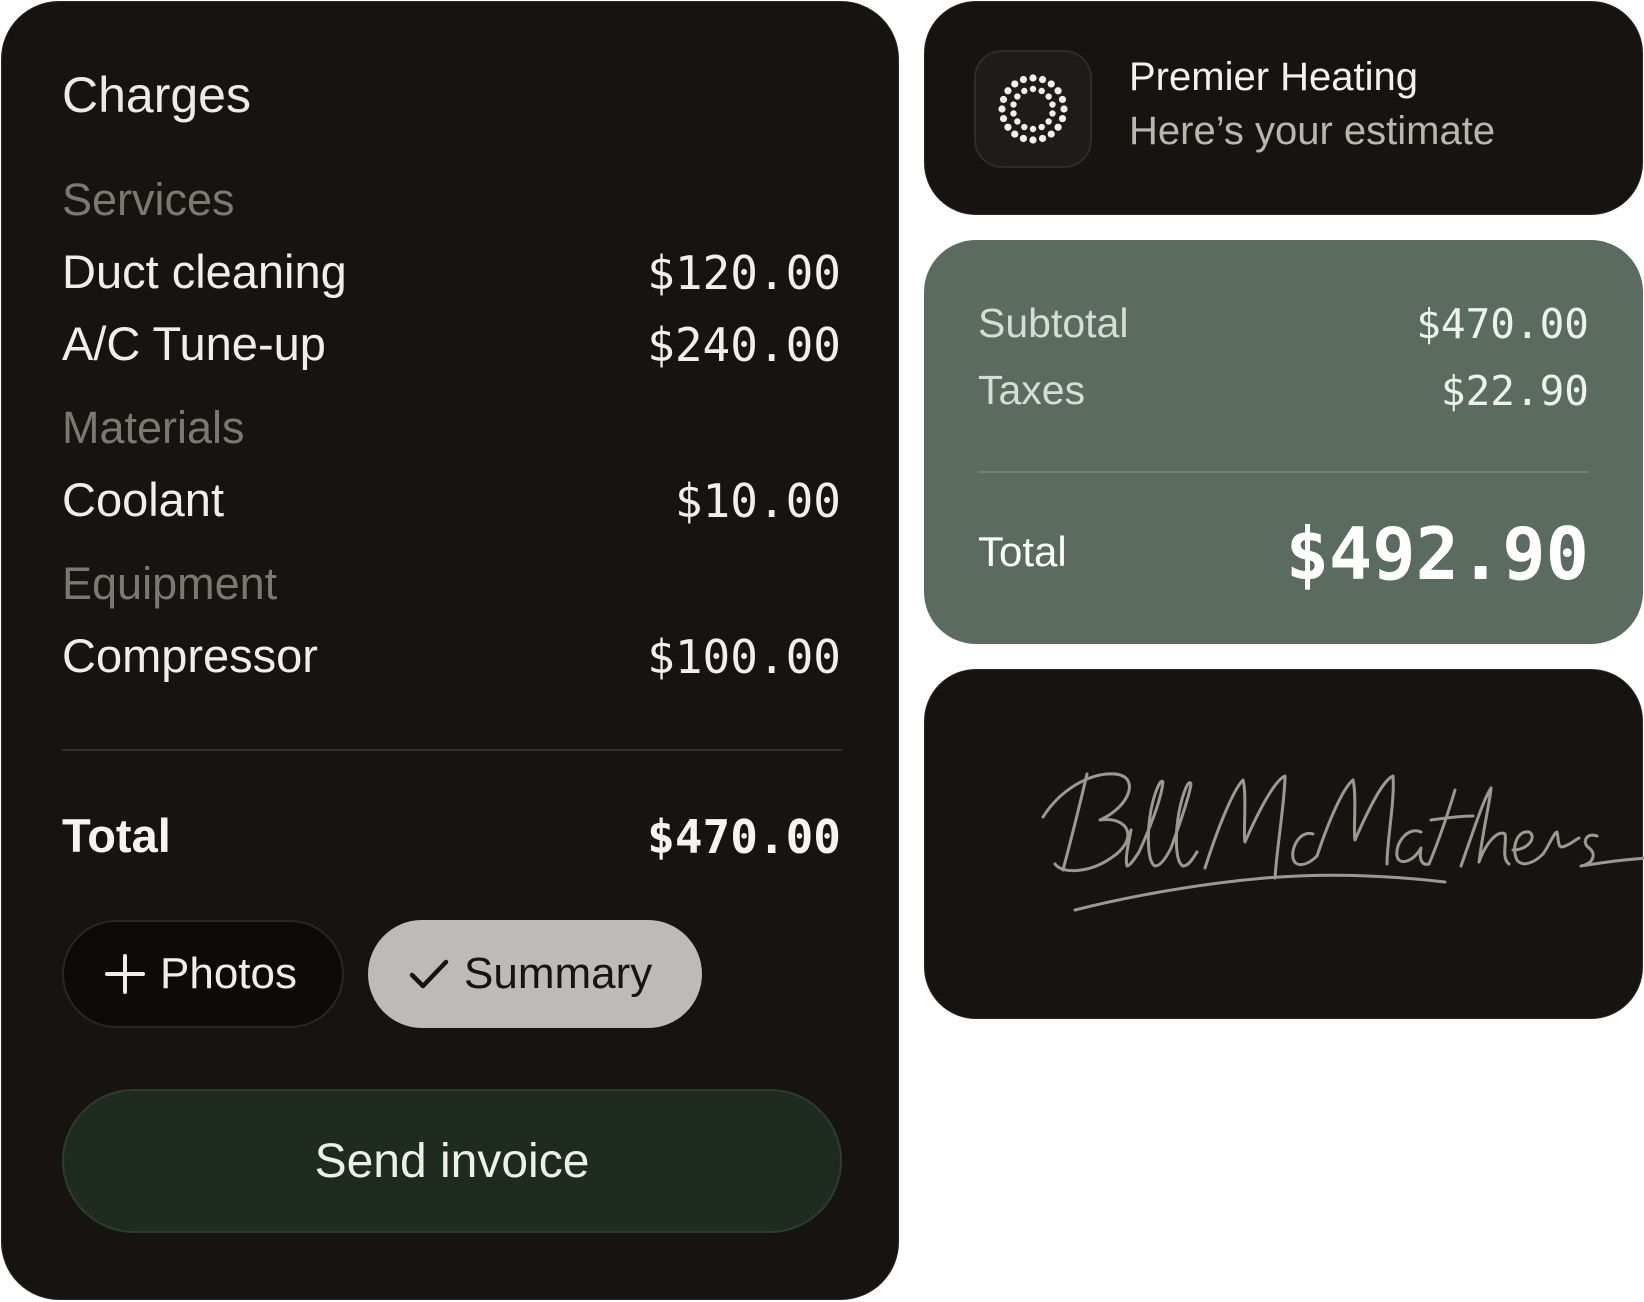 This screenshot has width=1644, height=1302. Describe the element at coordinates (1283, 392) in the screenshot. I see `taxes-row: Taxes $22.90` at that location.